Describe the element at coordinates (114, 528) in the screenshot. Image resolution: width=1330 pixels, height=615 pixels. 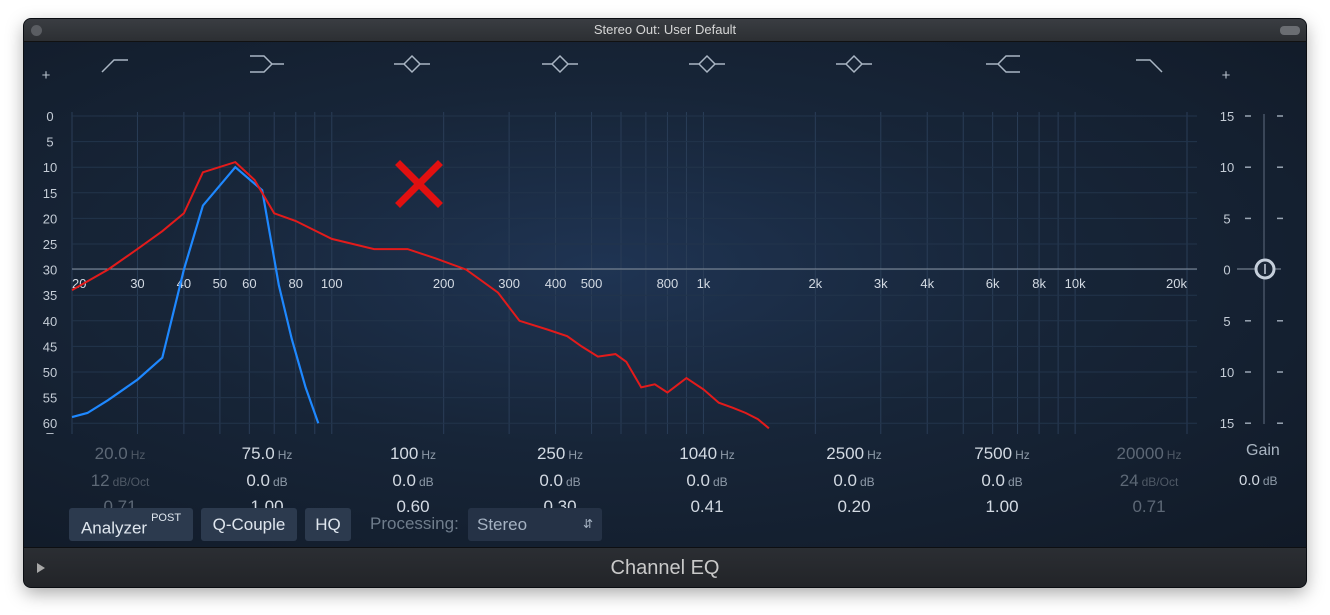
I see `analyzer-label: Analyzer` at that location.